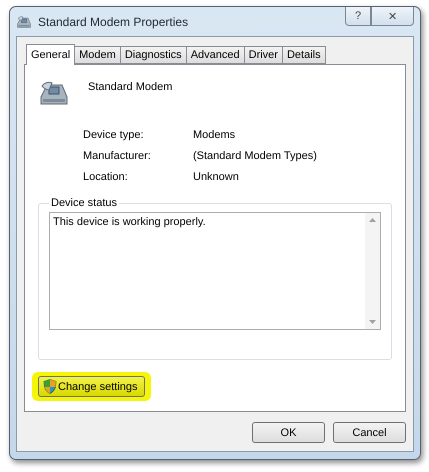  What do you see at coordinates (392, 16) in the screenshot?
I see `close-button: ✕` at bounding box center [392, 16].